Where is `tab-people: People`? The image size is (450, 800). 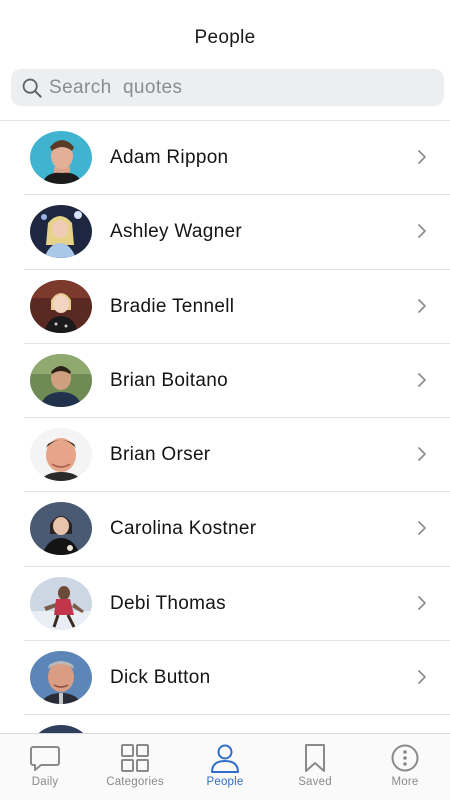
tab-people: People is located at coordinates (225, 767).